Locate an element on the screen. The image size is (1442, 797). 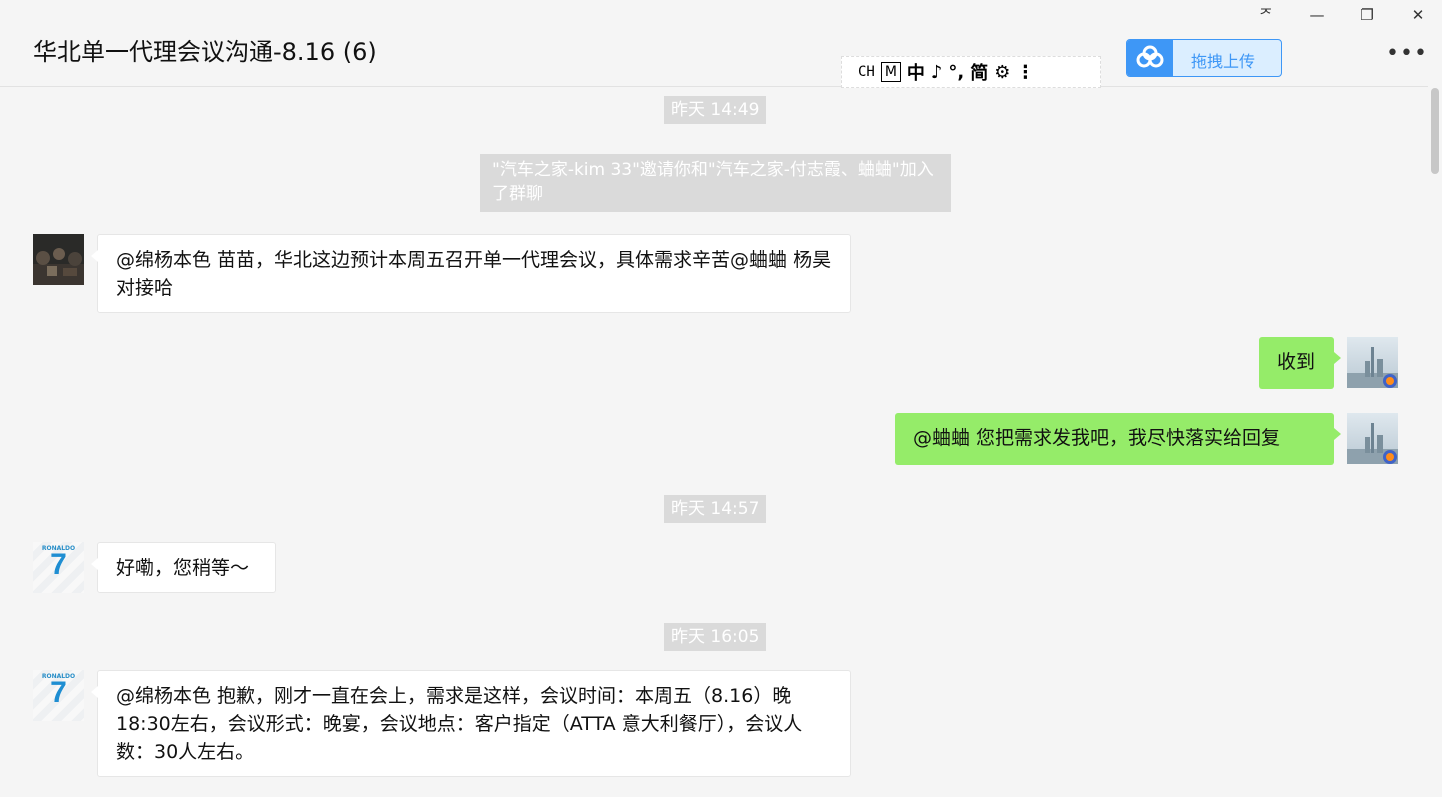
system-notice: "汽车之家-kim 33"邀请你和"汽车之家-付志霞、蛐蛐"加入了群聊 is located at coordinates (715, 183).